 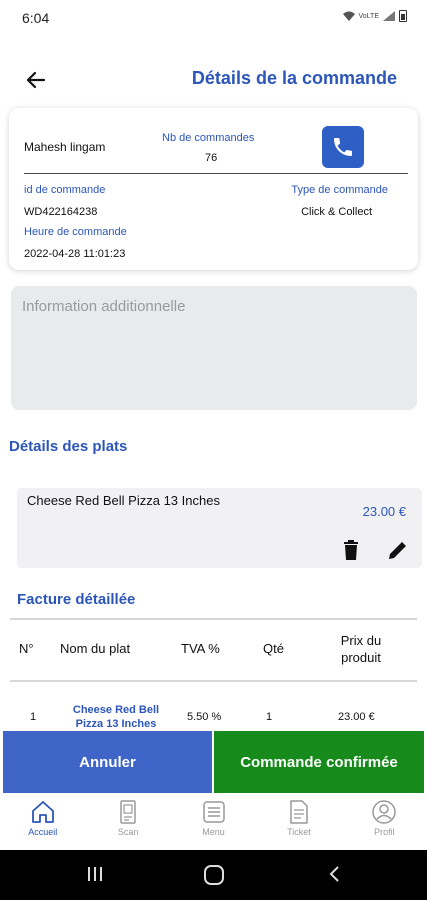 I want to click on table-top-divider, so click(x=213, y=619).